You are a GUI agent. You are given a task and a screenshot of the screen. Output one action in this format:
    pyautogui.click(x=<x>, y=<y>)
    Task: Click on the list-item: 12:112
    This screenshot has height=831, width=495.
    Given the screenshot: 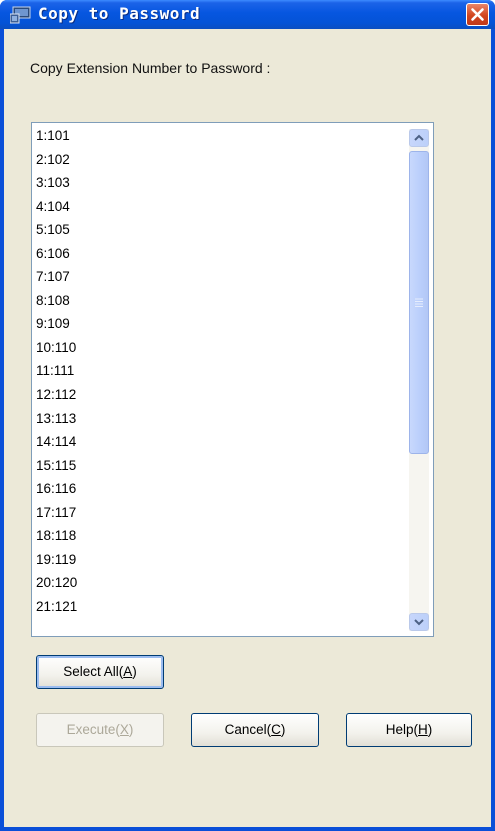 What is the action you would take?
    pyautogui.click(x=220, y=396)
    